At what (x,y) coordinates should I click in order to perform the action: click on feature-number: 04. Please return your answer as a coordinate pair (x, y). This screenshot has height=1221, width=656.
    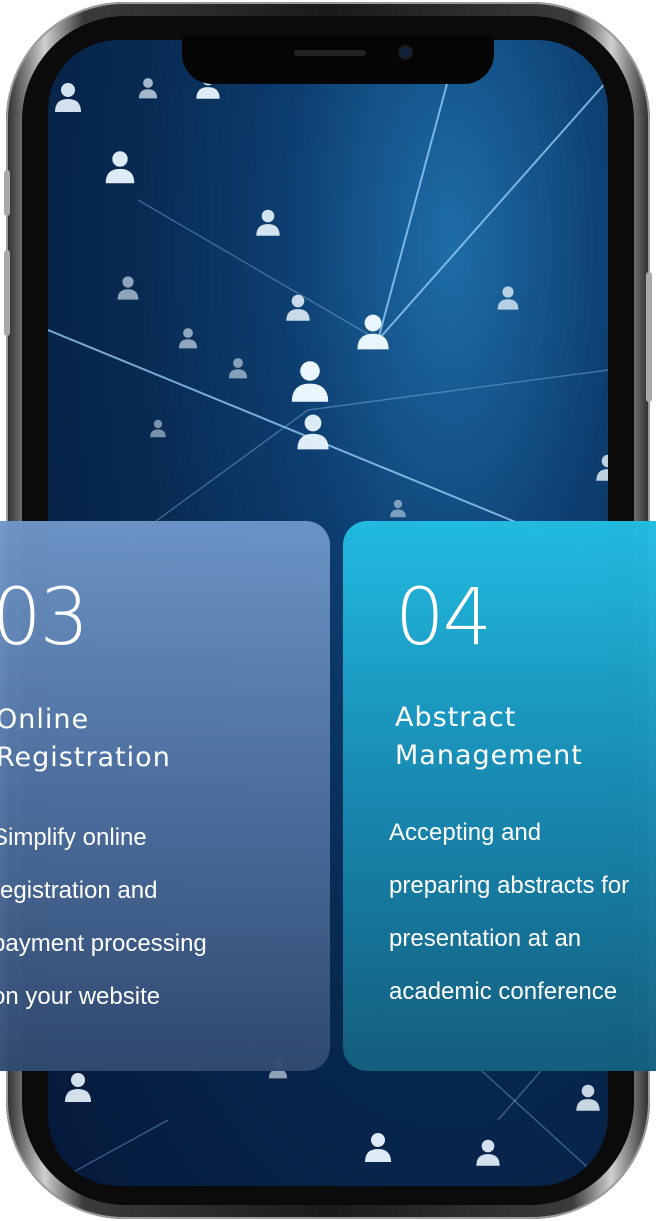
    Looking at the image, I should click on (443, 618).